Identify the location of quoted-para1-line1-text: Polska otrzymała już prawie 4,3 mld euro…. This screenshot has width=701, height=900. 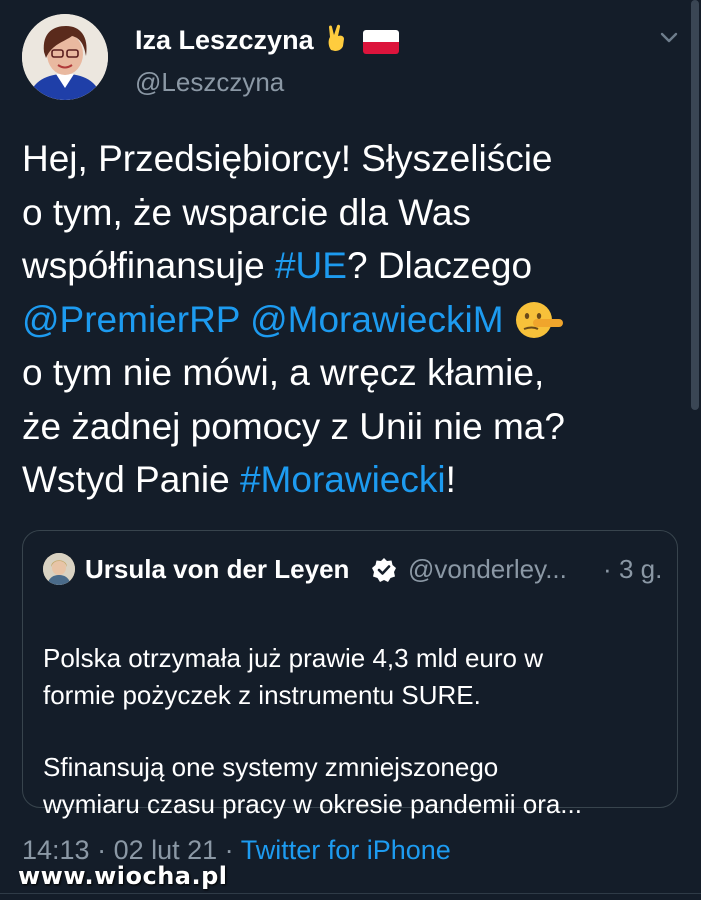
(293, 658).